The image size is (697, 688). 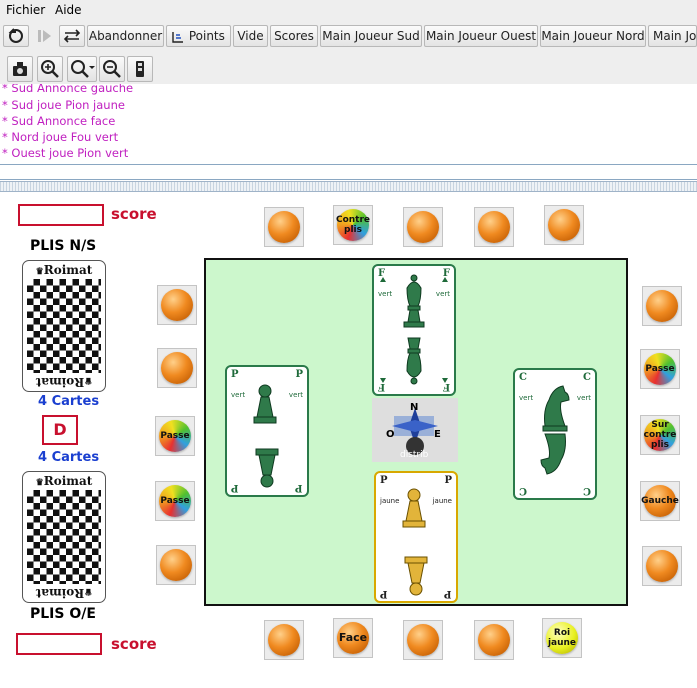 I want to click on knight-icon, so click(x=555, y=430).